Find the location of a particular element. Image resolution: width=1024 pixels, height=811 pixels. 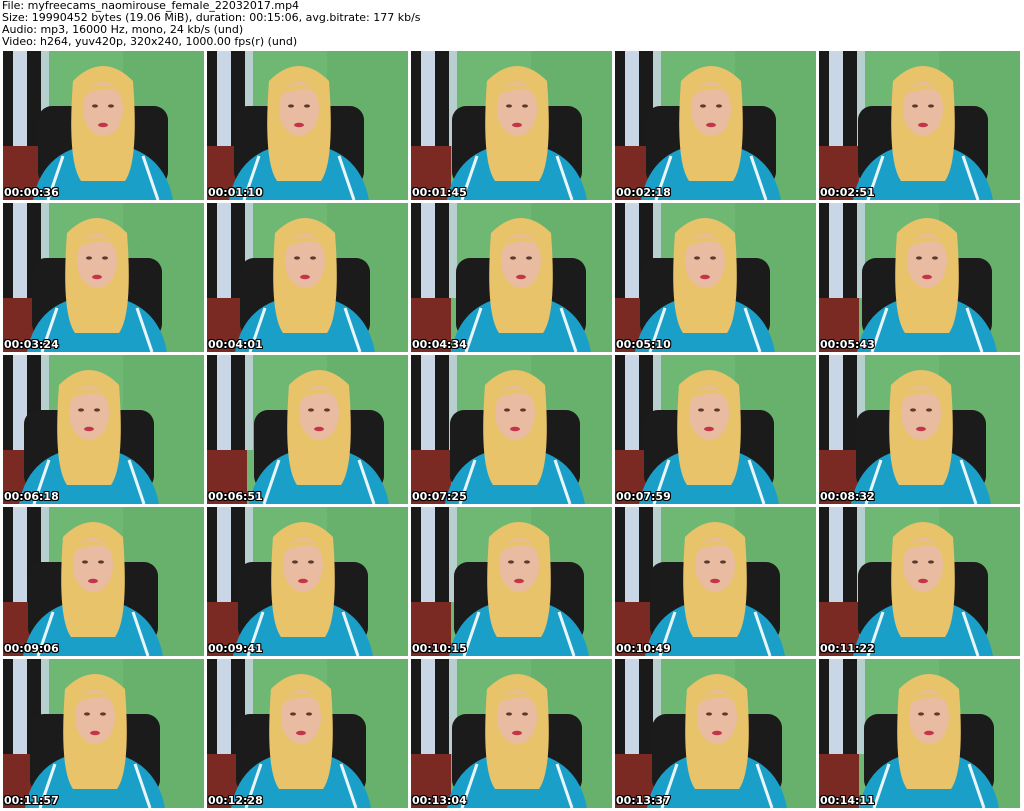

timestamp-label: 00:04:34 is located at coordinates (439, 344).